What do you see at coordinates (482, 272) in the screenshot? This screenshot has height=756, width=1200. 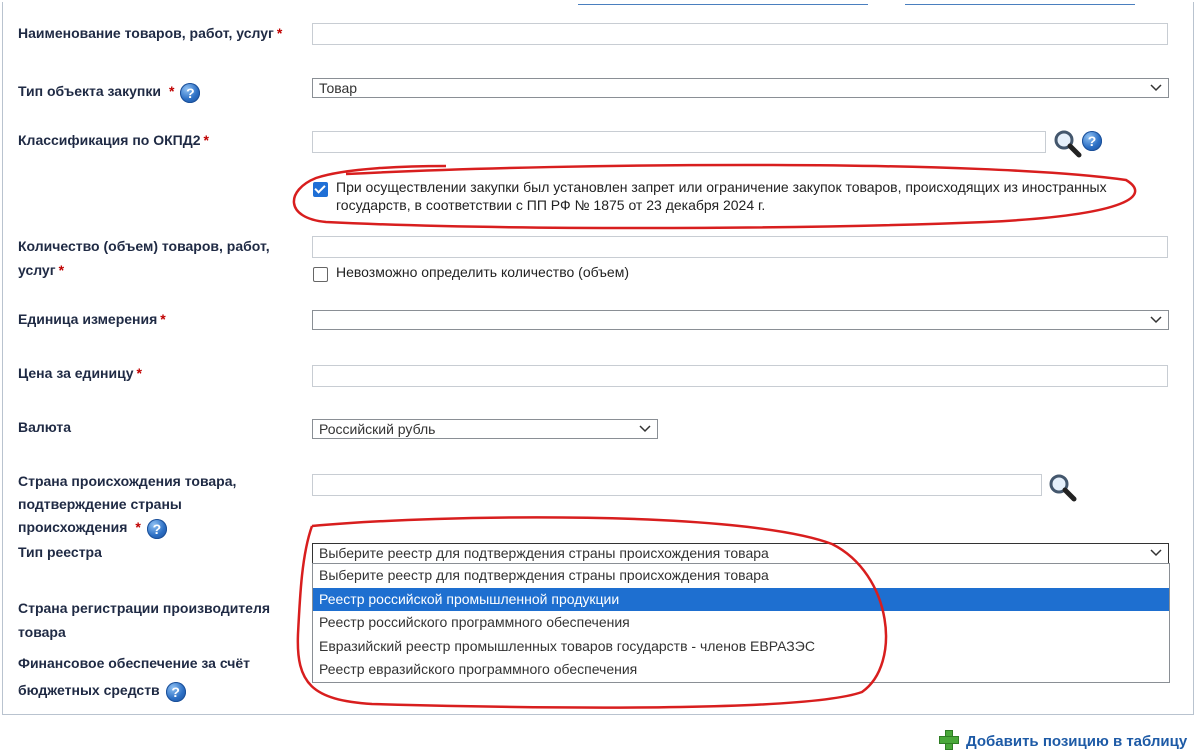 I see `quantity-undetermined-text: Невозможно определить количество (объем)` at bounding box center [482, 272].